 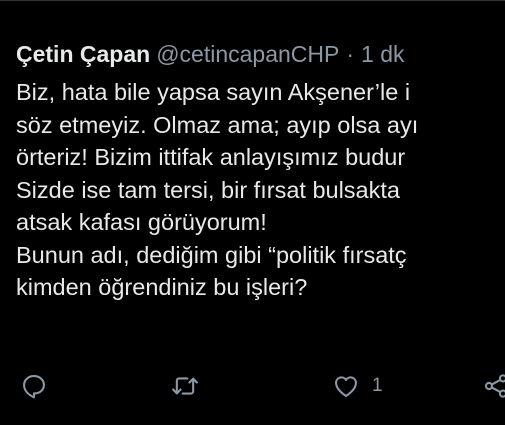 What do you see at coordinates (208, 189) in the screenshot?
I see `tweet-text-line: Sizde ise tam tersi, bir fırsat bulsakta` at bounding box center [208, 189].